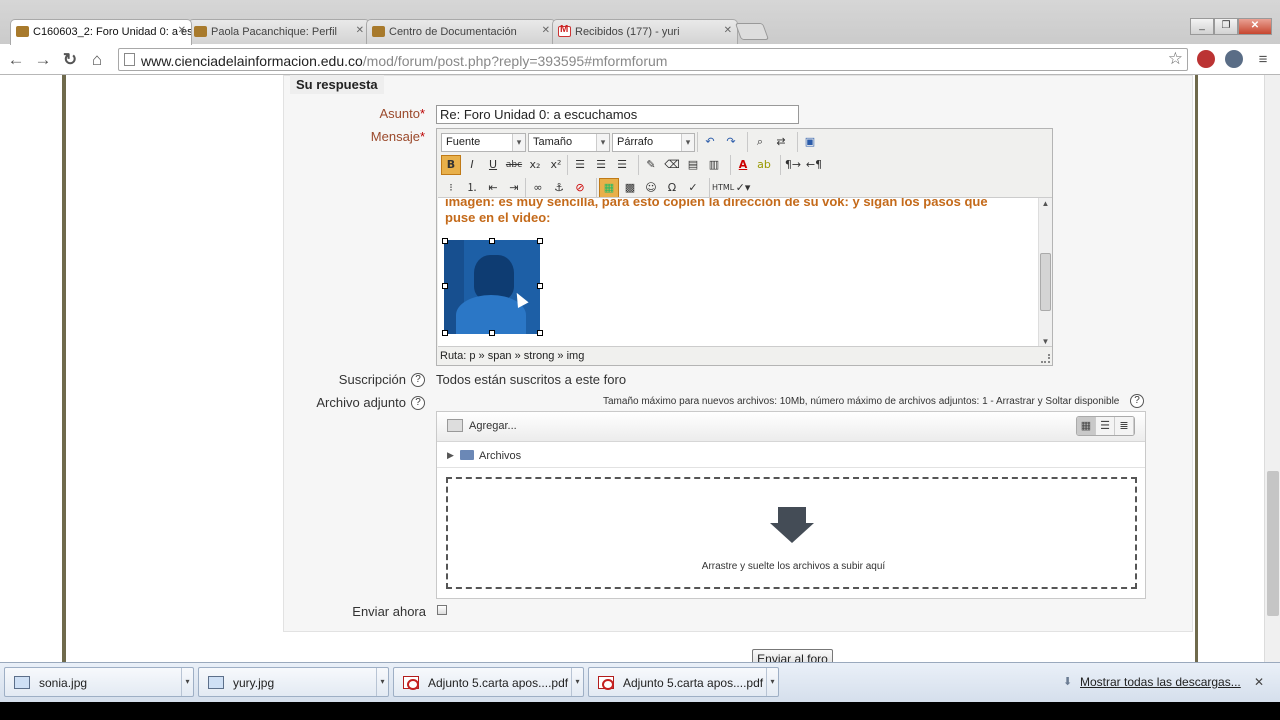  I want to click on editor-scrollbar: ▲ ▼, so click(1045, 272).